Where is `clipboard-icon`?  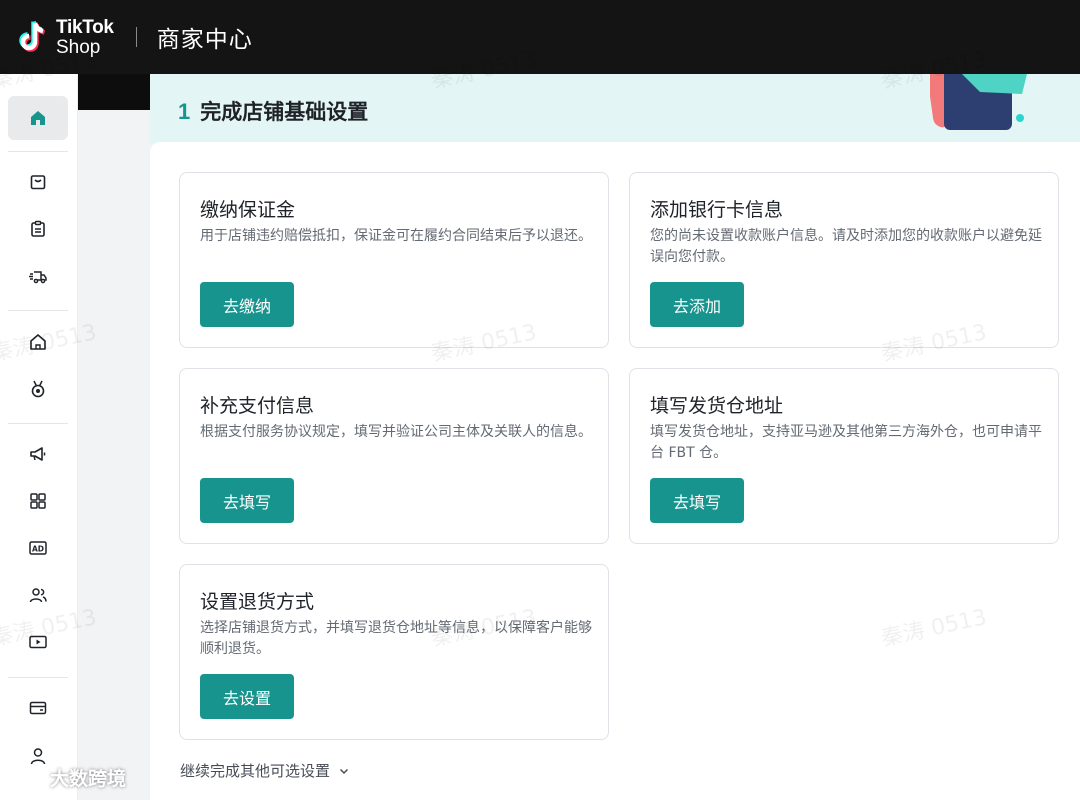 clipboard-icon is located at coordinates (38, 228).